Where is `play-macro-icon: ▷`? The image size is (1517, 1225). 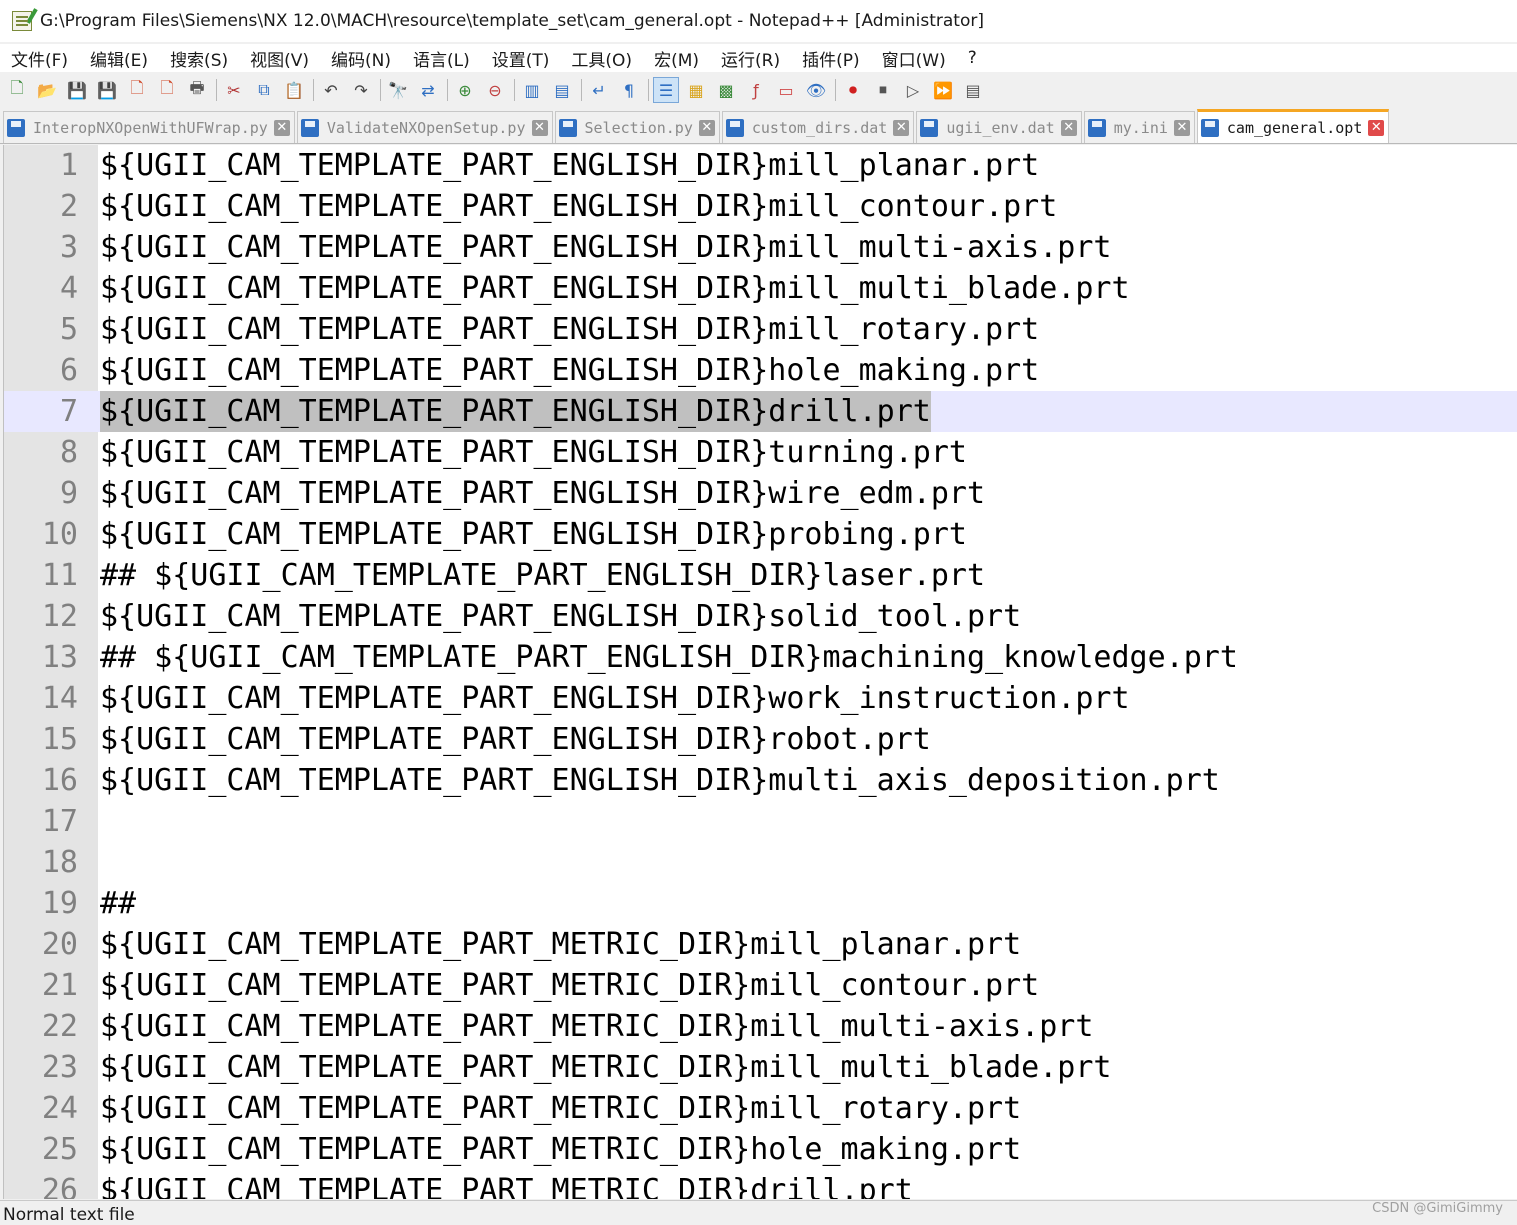
play-macro-icon: ▷ is located at coordinates (913, 90).